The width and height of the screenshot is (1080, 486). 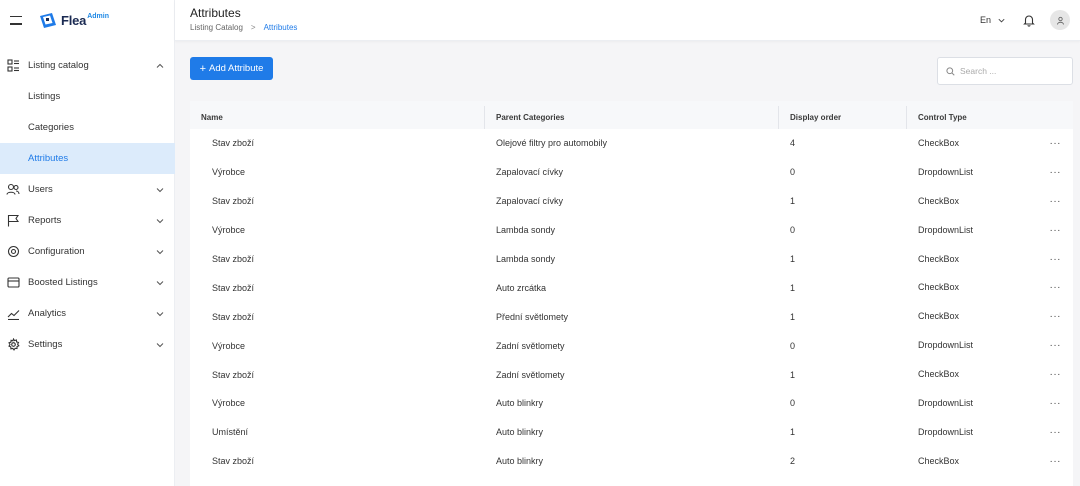 I want to click on sidebar-item-boosted-listings: Boosted Listings, so click(x=87, y=282).